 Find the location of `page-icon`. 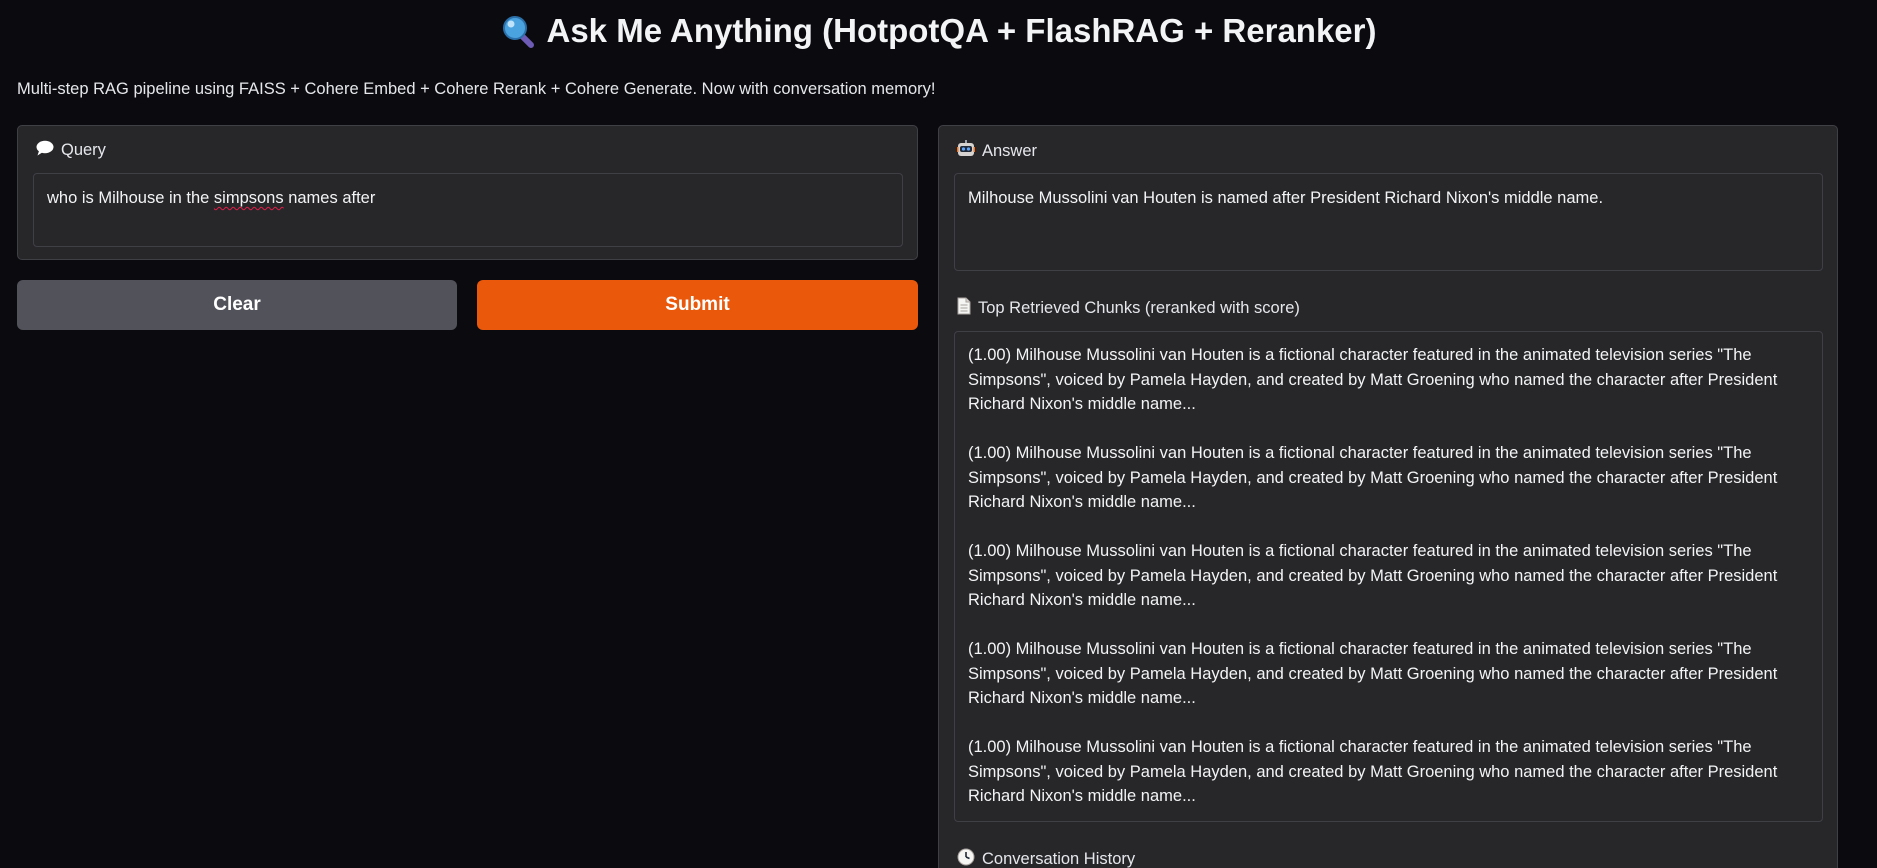

page-icon is located at coordinates (964, 308).